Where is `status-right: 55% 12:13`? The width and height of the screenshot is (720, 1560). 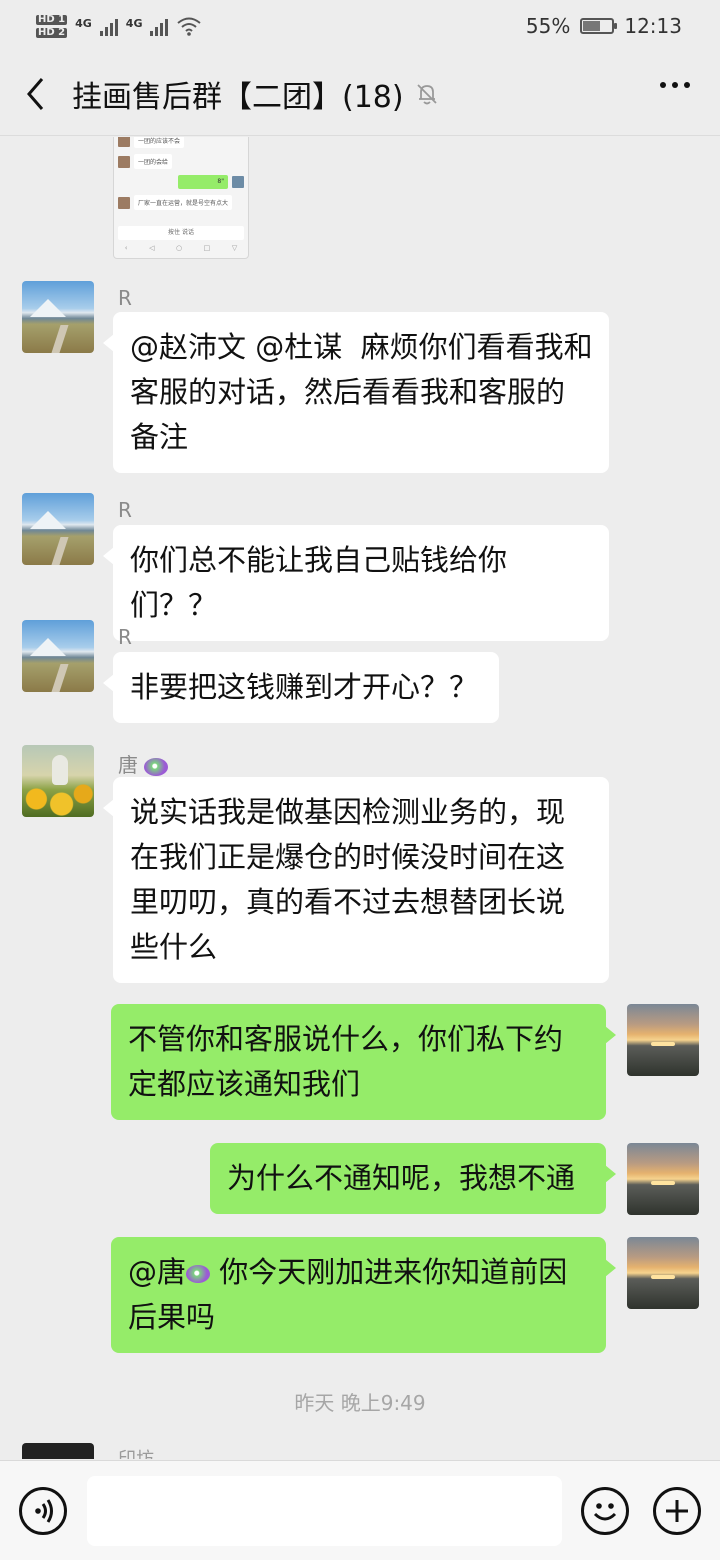
status-right: 55% 12:13 is located at coordinates (604, 26).